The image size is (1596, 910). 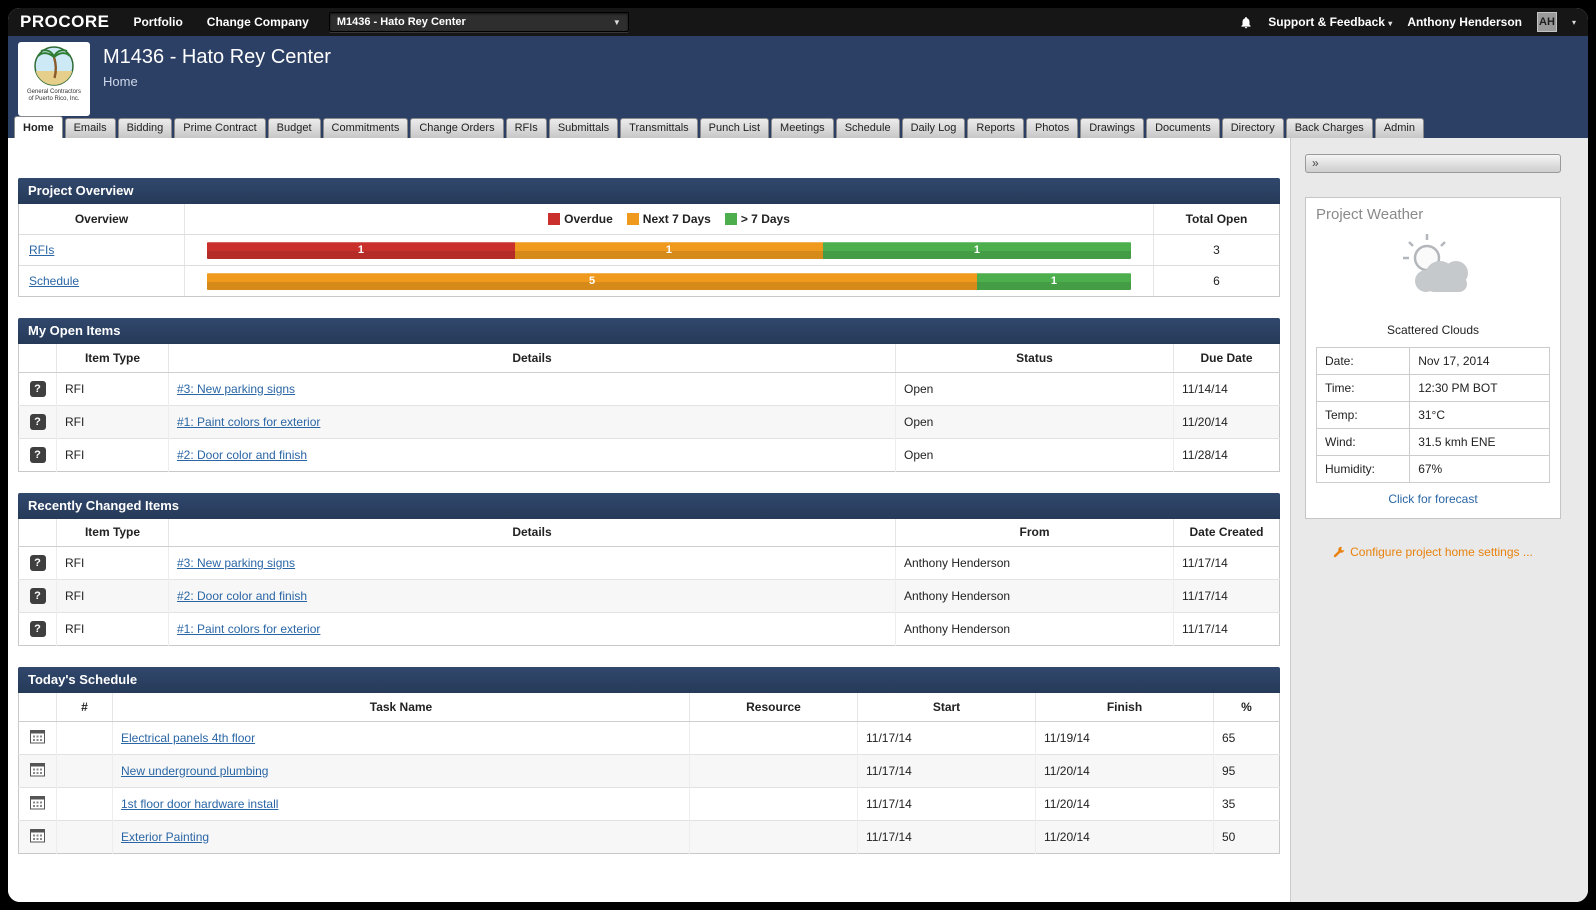 I want to click on open-item-link: #1: Paint colors for exterior, so click(x=248, y=422).